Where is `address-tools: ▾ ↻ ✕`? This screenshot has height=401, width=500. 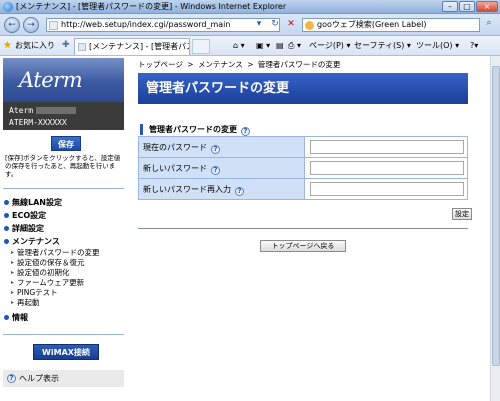
address-tools: ▾ ↻ ✕ is located at coordinates (275, 25).